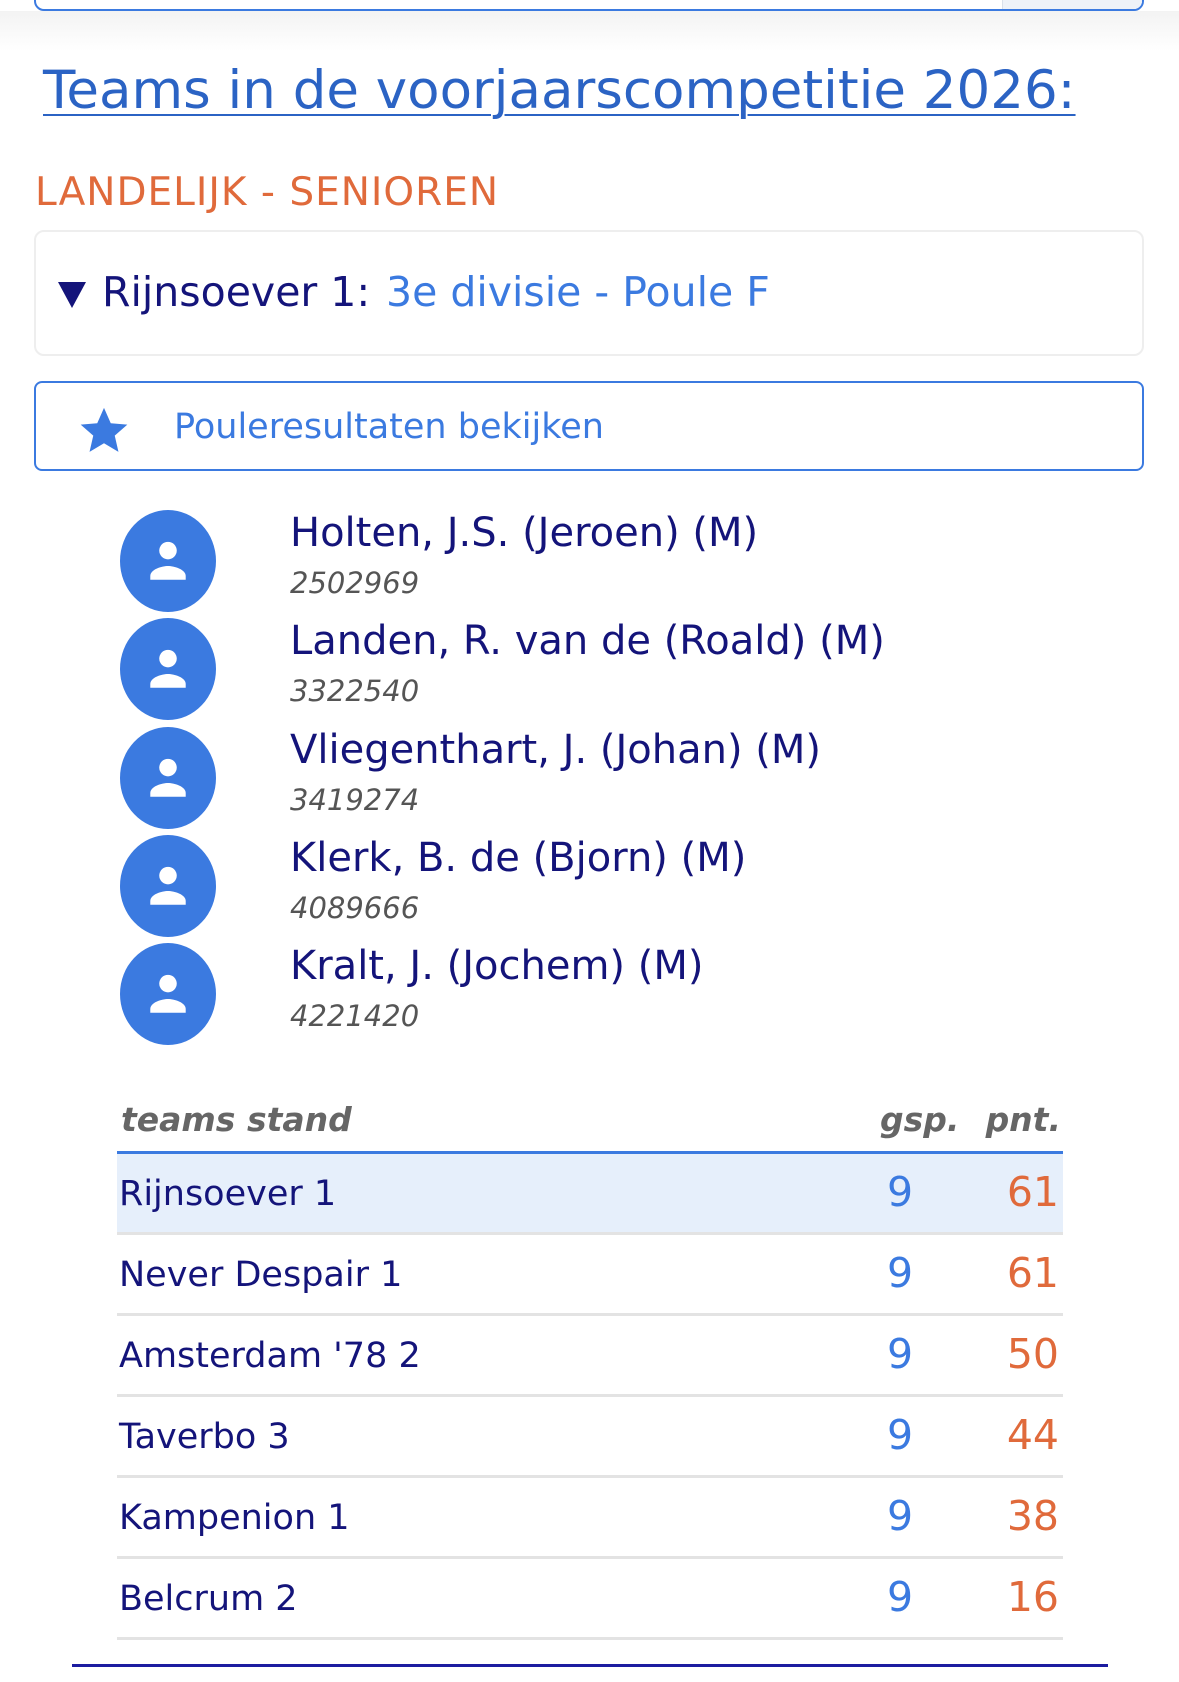 The height and width of the screenshot is (1682, 1179). What do you see at coordinates (204, 1437) in the screenshot?
I see `team-cell: Taverbo 3` at bounding box center [204, 1437].